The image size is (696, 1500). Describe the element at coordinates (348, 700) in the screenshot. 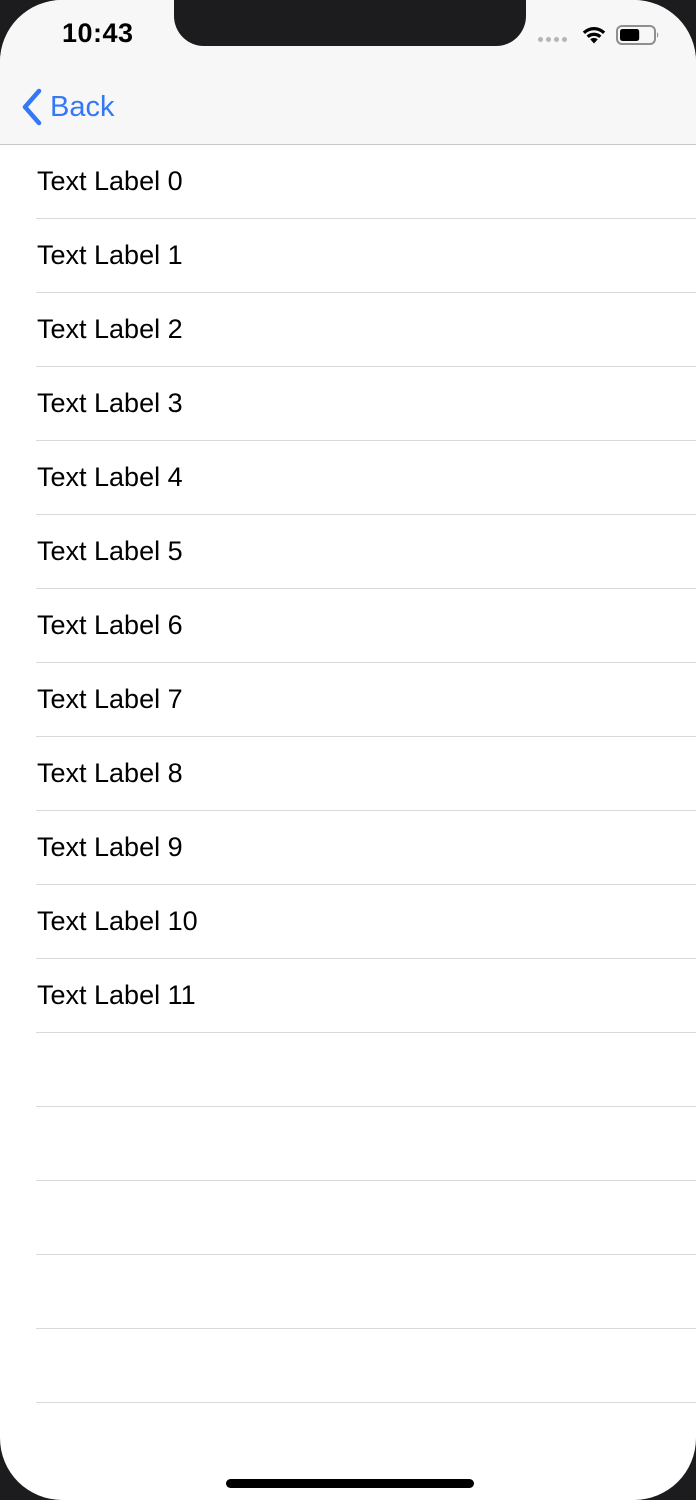

I see `table-row: Text Label 7` at that location.